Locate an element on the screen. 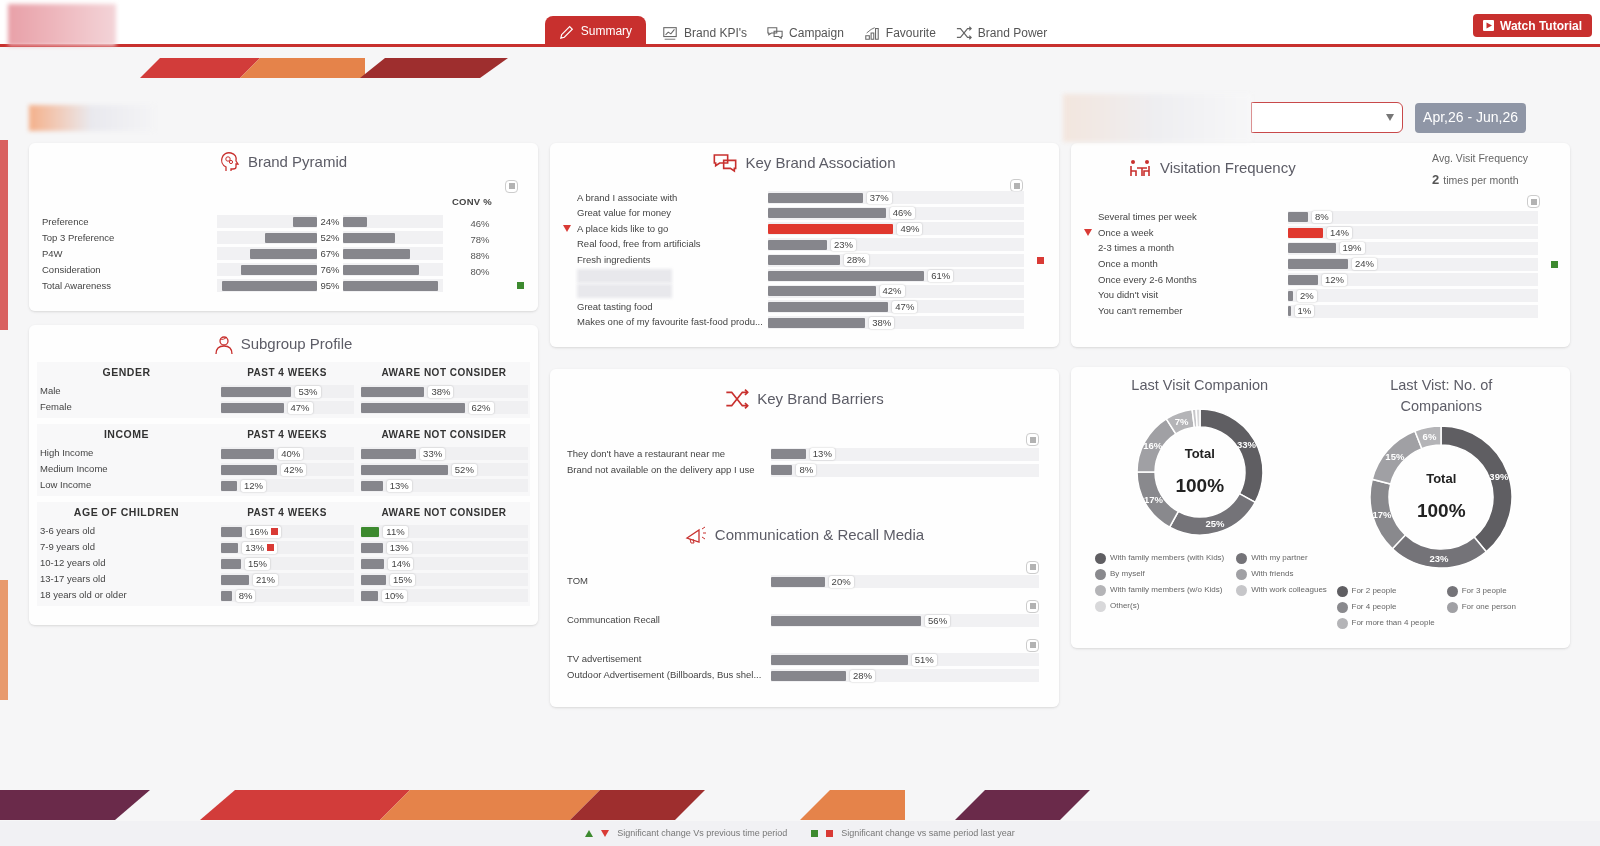 The image size is (1600, 846). avg-visit-unit: times per month is located at coordinates (1481, 180).